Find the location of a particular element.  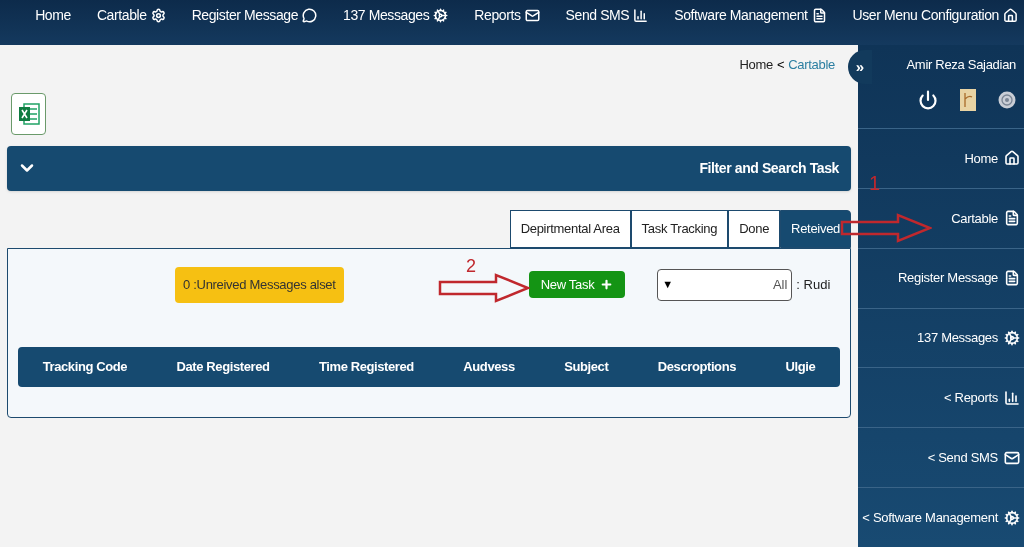

gear-icon is located at coordinates (158, 15).